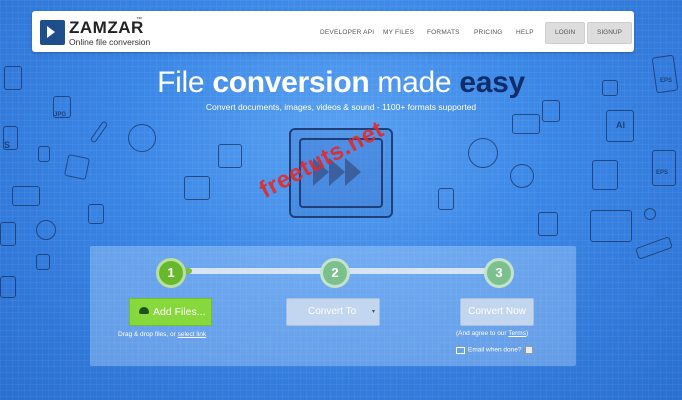  Describe the element at coordinates (110, 42) in the screenshot. I see `brand-tagline: Online file conversion` at that location.